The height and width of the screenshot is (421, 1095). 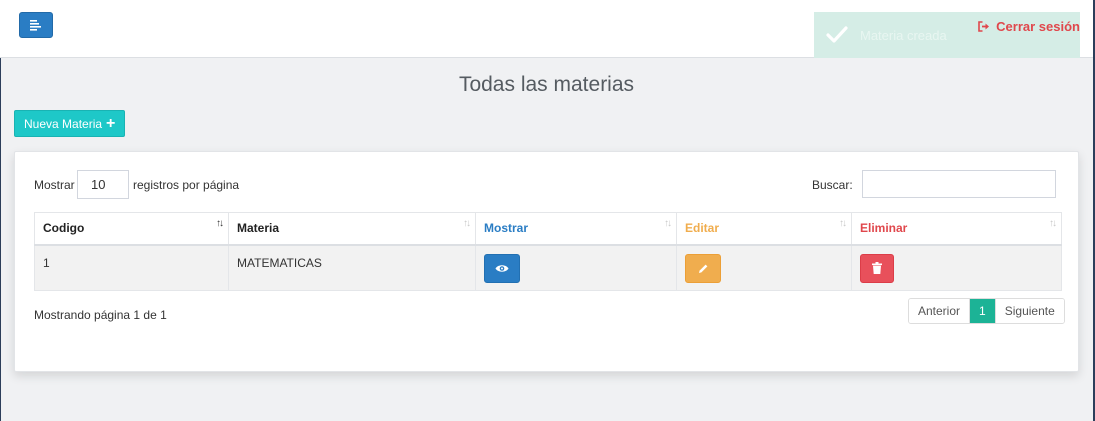 I want to click on new-materia-label: Nueva Materia, so click(x=63, y=123).